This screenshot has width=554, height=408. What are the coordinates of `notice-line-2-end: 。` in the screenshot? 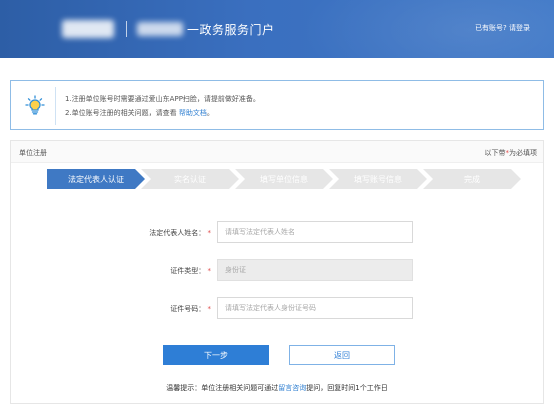 It's located at (210, 113).